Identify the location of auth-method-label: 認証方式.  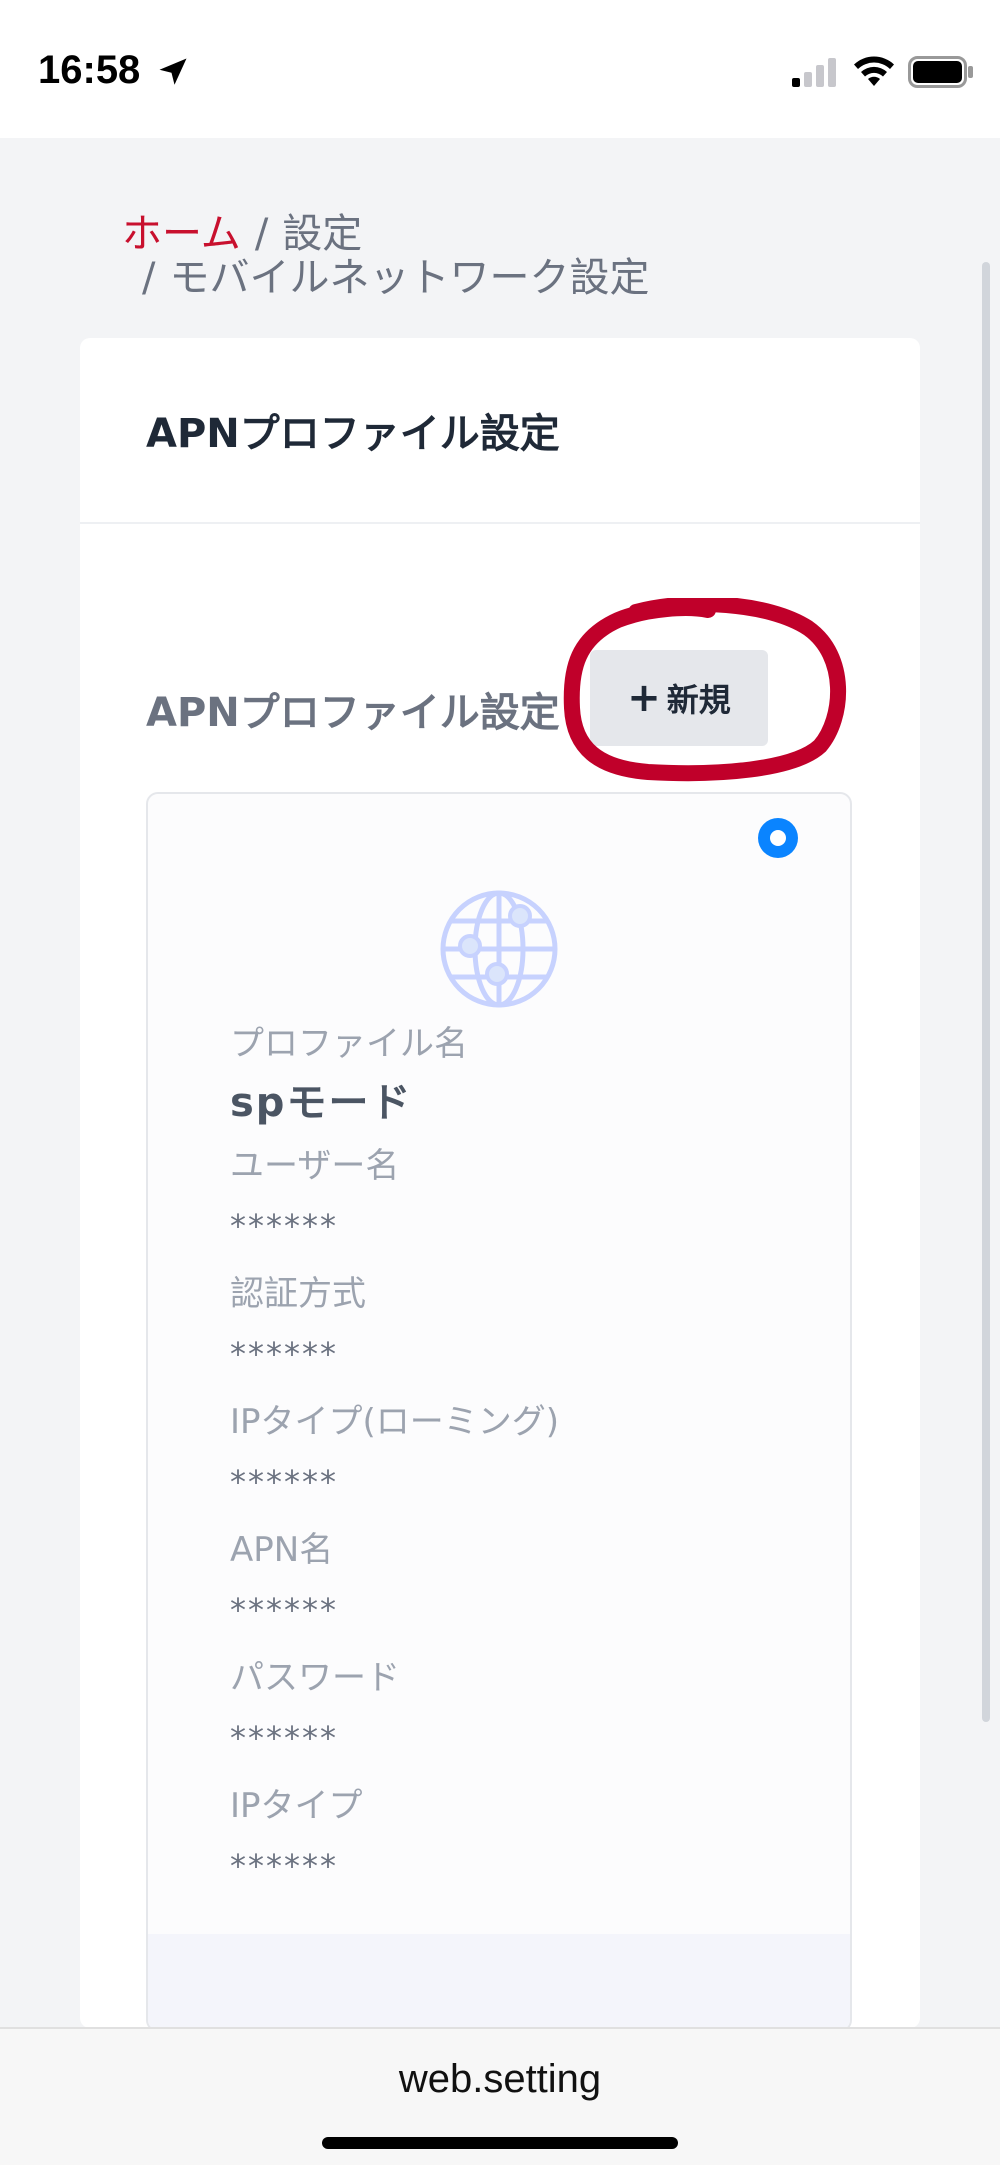
(298, 1294).